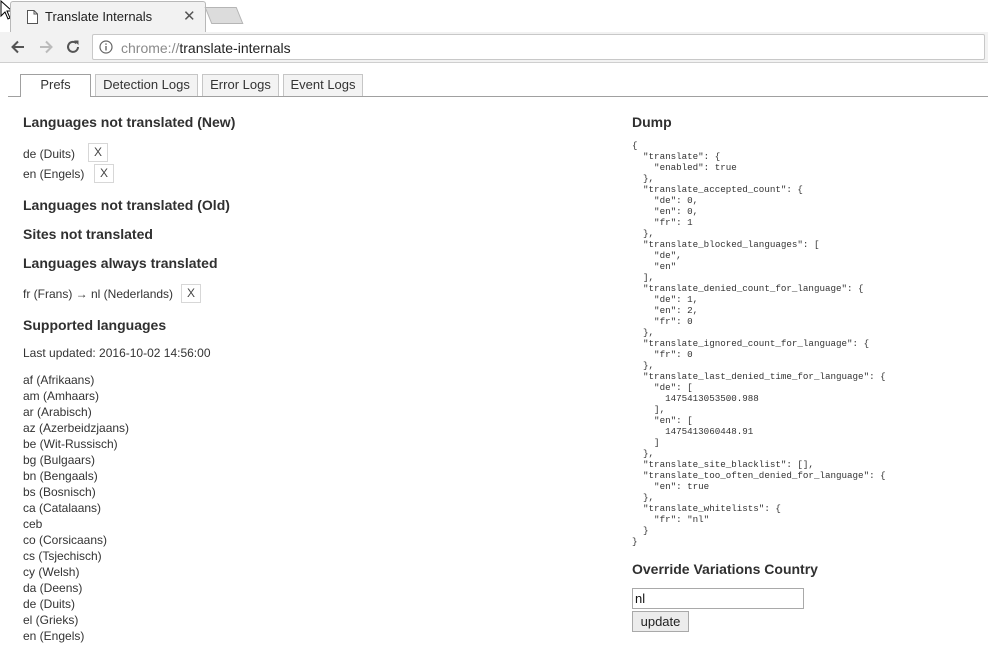 The width and height of the screenshot is (988, 648). I want to click on back-button, so click(18, 47).